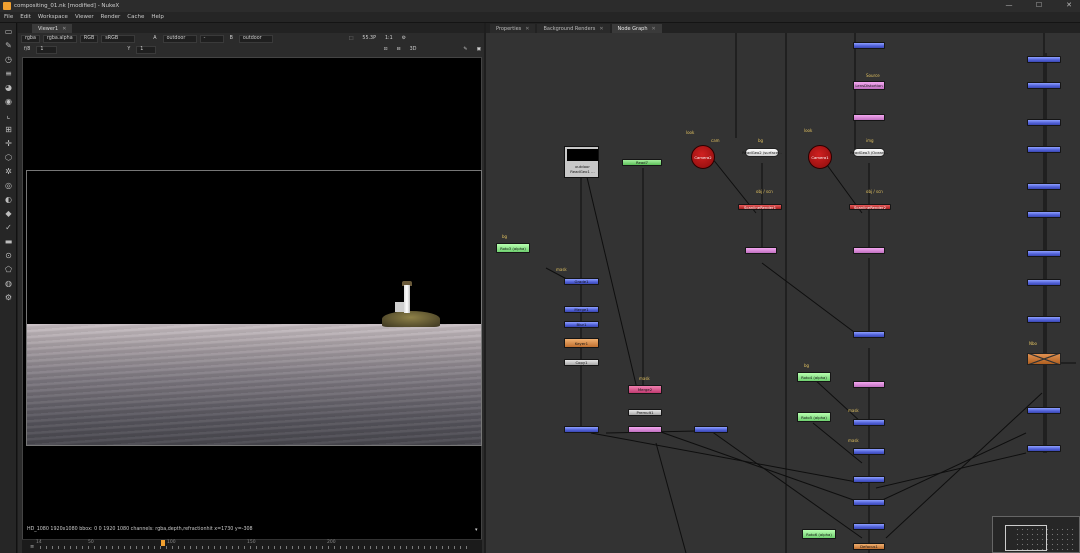 The height and width of the screenshot is (553, 1080). Describe the element at coordinates (814, 417) in the screenshot. I see `roto5-node: Roto5 (alpha)` at that location.